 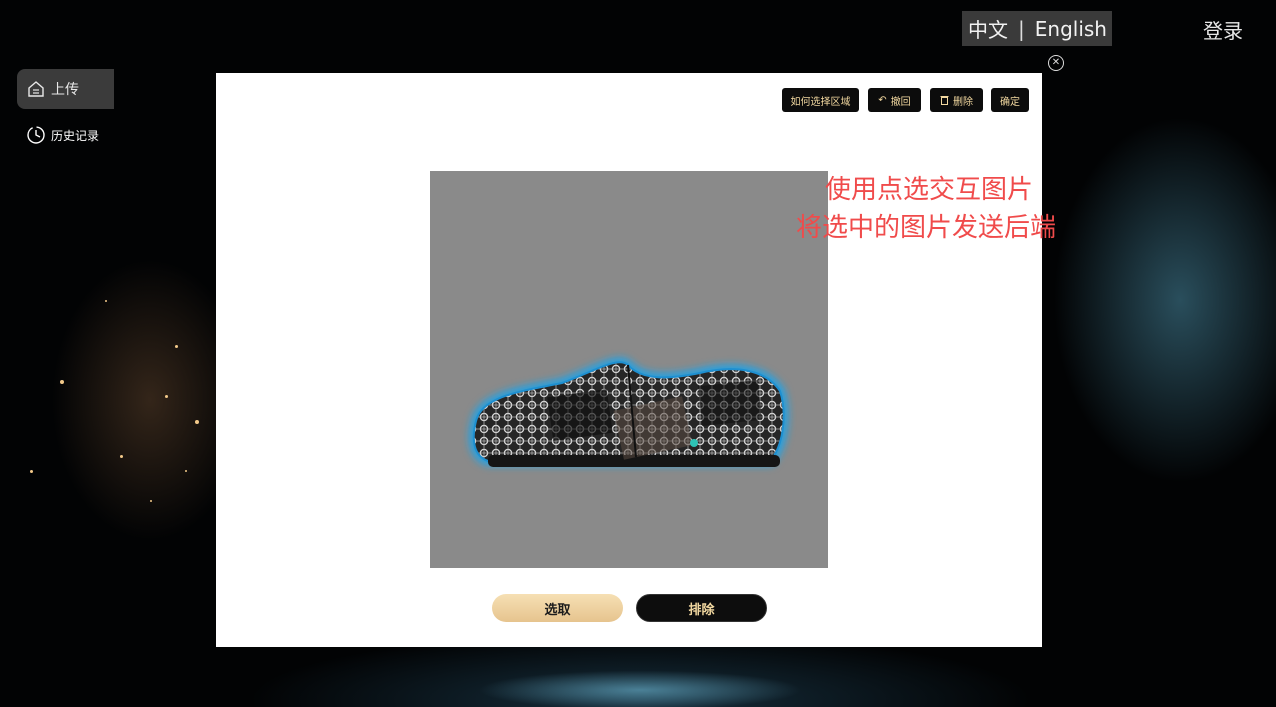 I want to click on home-icon, so click(x=36, y=89).